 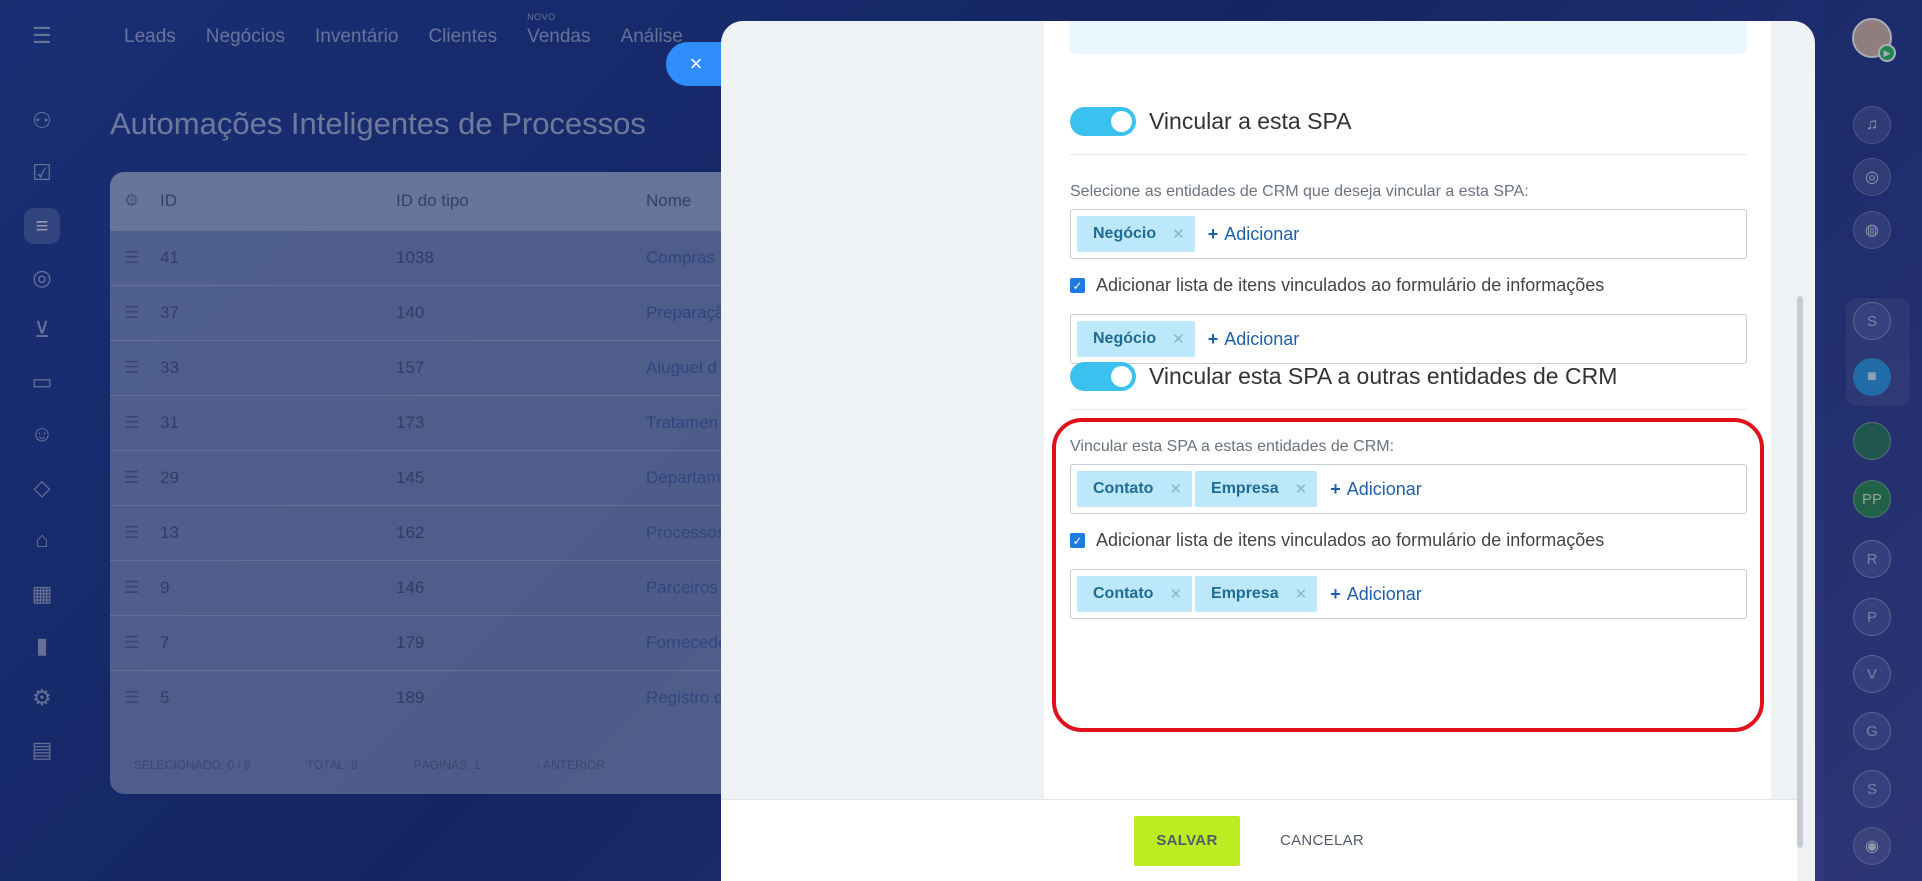 What do you see at coordinates (1077, 285) in the screenshot?
I see `checkbox-checked: ✓` at bounding box center [1077, 285].